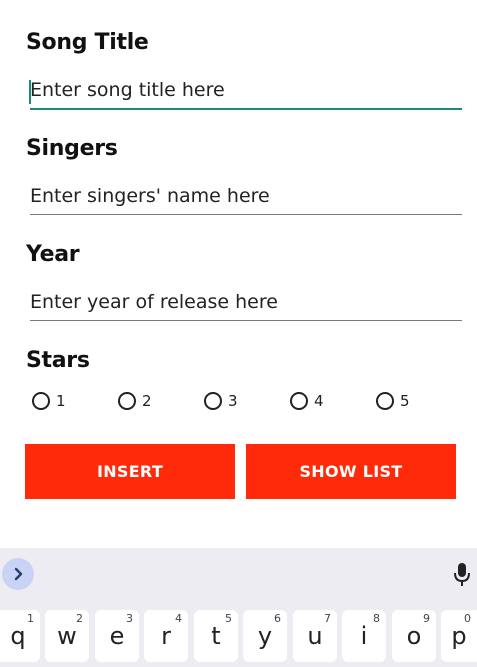 The height and width of the screenshot is (667, 477). What do you see at coordinates (147, 401) in the screenshot?
I see `radio-label: 2` at bounding box center [147, 401].